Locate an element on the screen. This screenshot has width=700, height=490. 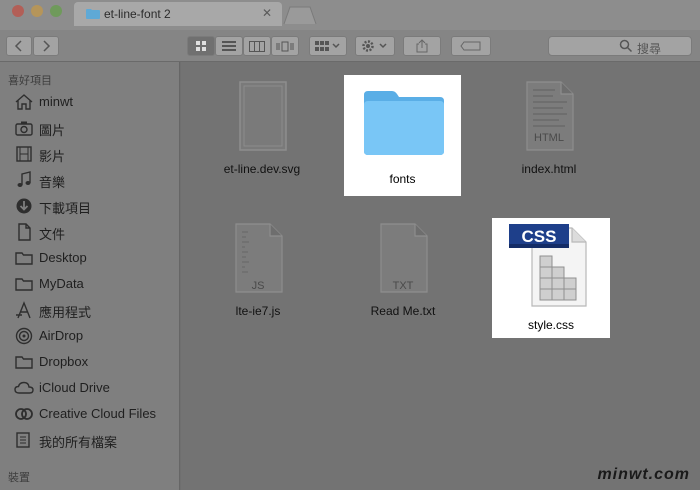
file-type-badge: TXT is located at coordinates (403, 286).